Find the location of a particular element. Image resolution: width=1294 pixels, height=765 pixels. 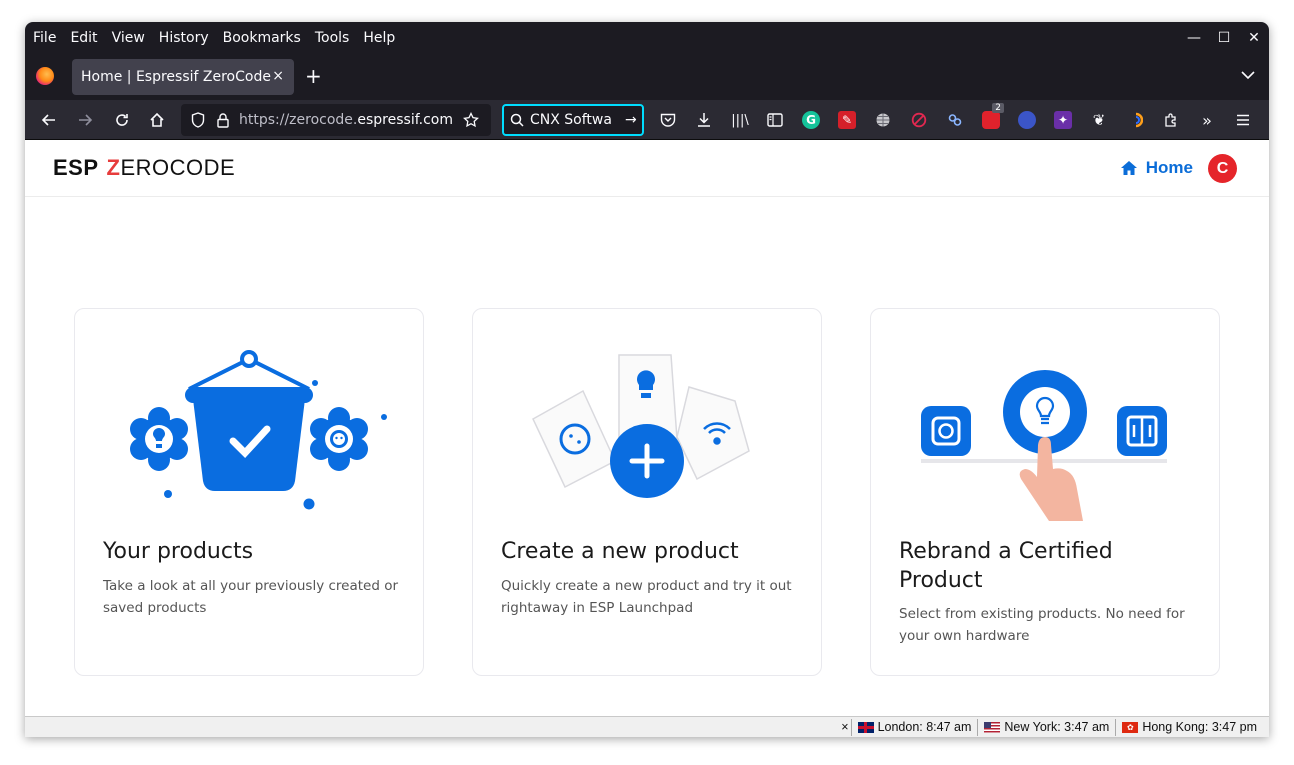

grammarly-icon: G is located at coordinates (811, 120).